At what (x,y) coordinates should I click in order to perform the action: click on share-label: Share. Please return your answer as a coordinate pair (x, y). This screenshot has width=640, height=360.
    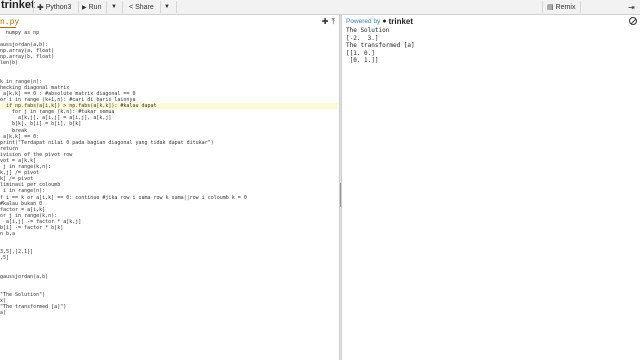
    Looking at the image, I should click on (144, 7).